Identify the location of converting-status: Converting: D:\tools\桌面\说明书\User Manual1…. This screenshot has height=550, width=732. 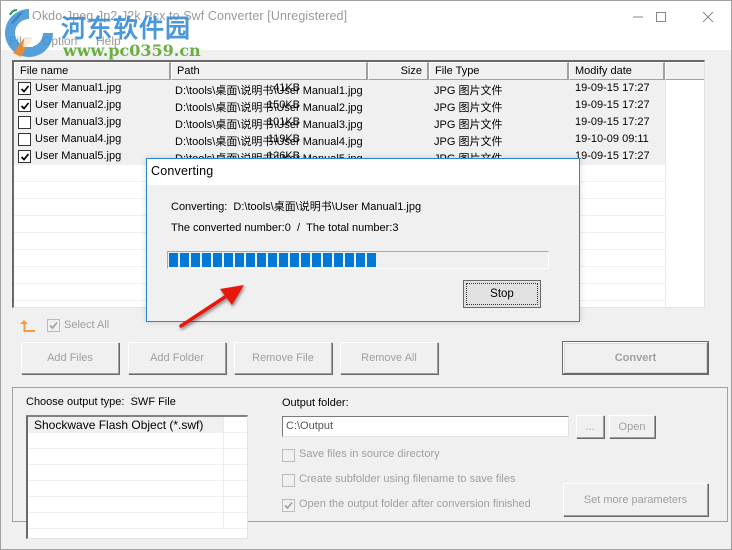
(296, 206).